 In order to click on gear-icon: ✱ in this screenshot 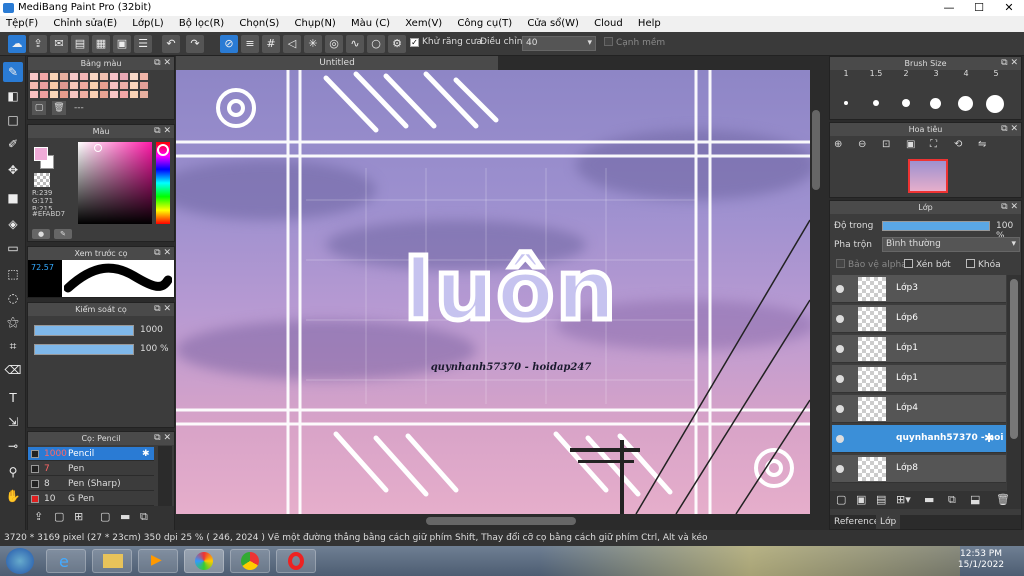, I will do `click(989, 438)`.